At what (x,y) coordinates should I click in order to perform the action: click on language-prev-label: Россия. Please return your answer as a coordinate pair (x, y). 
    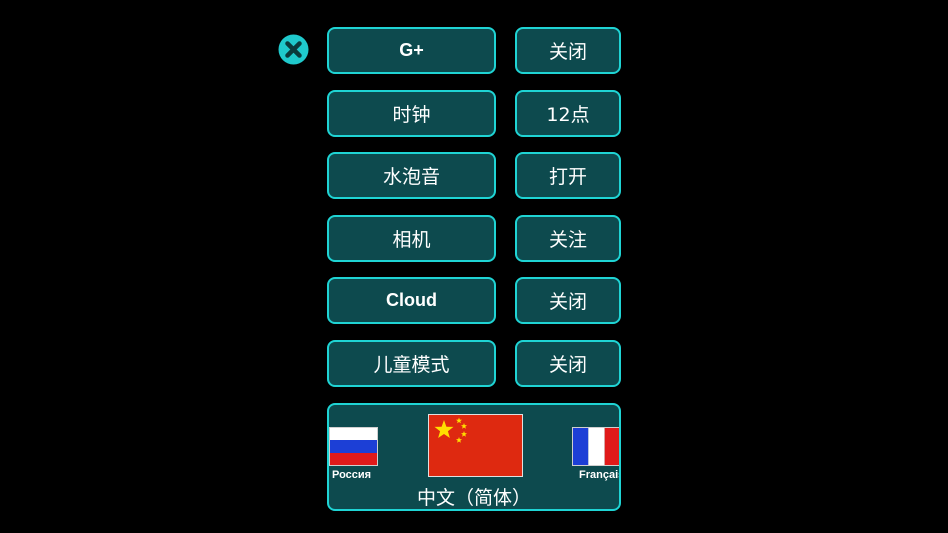
    Looking at the image, I should click on (352, 475).